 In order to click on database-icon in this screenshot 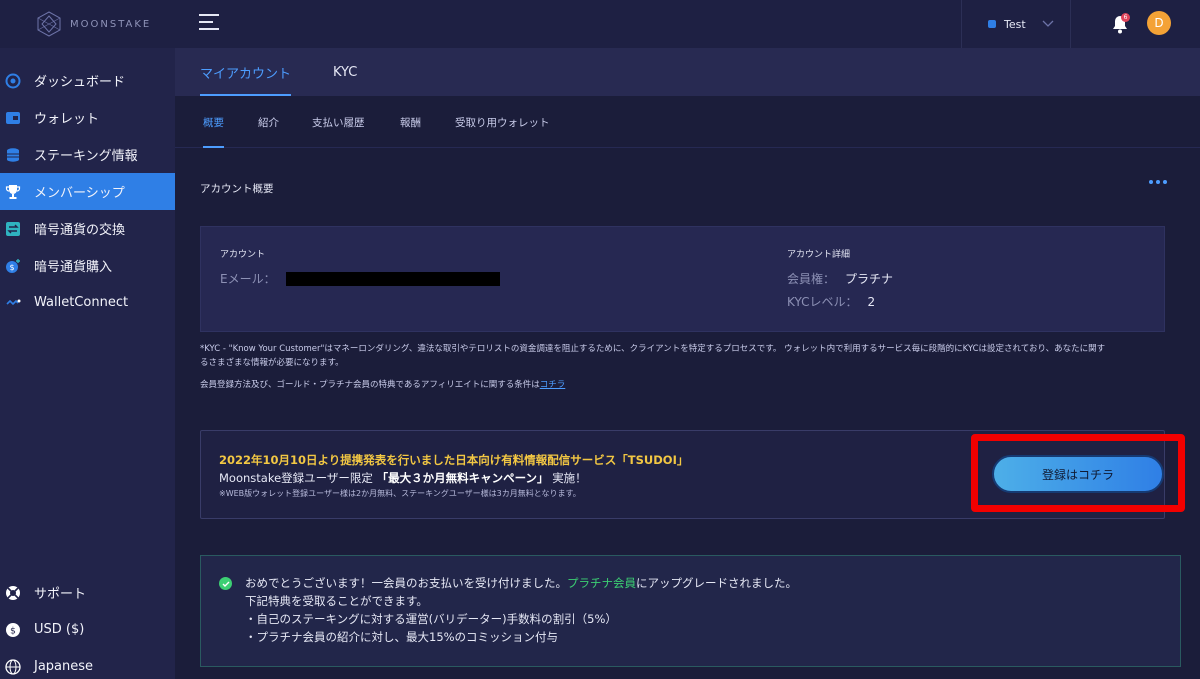, I will do `click(13, 155)`.